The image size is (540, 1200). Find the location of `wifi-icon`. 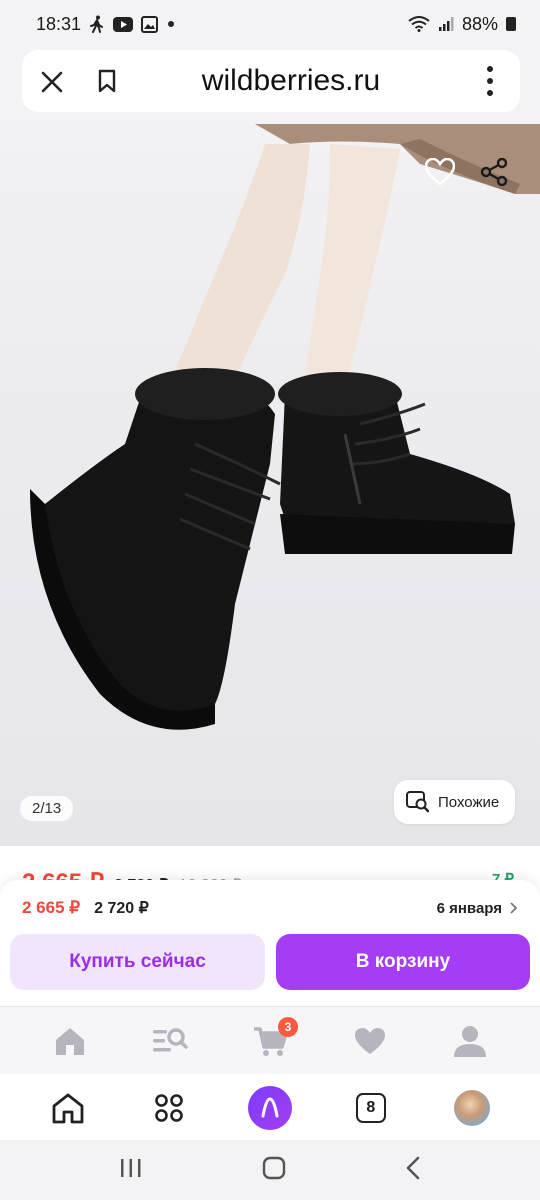

wifi-icon is located at coordinates (419, 24).